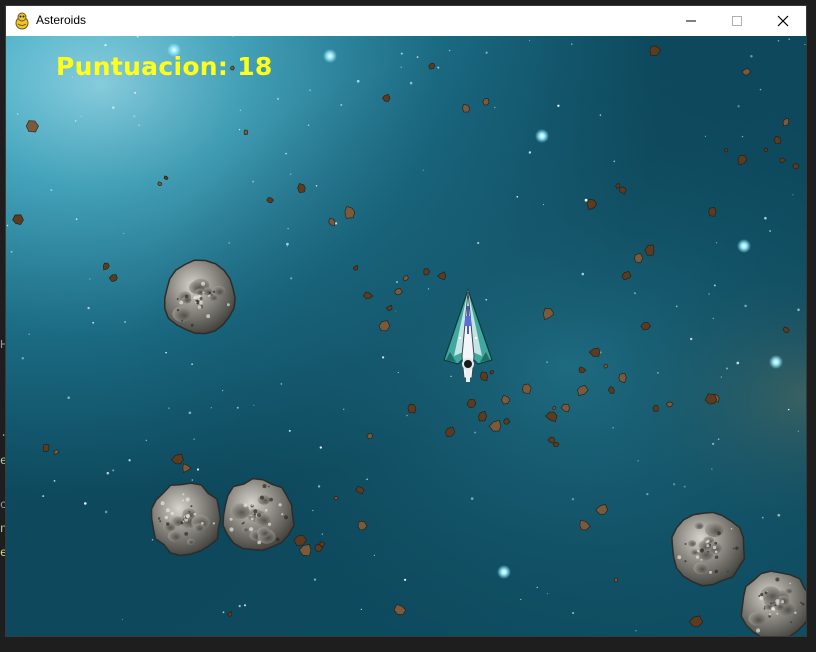 This screenshot has height=652, width=816. What do you see at coordinates (61, 20) in the screenshot?
I see `window-title: Asteroids` at bounding box center [61, 20].